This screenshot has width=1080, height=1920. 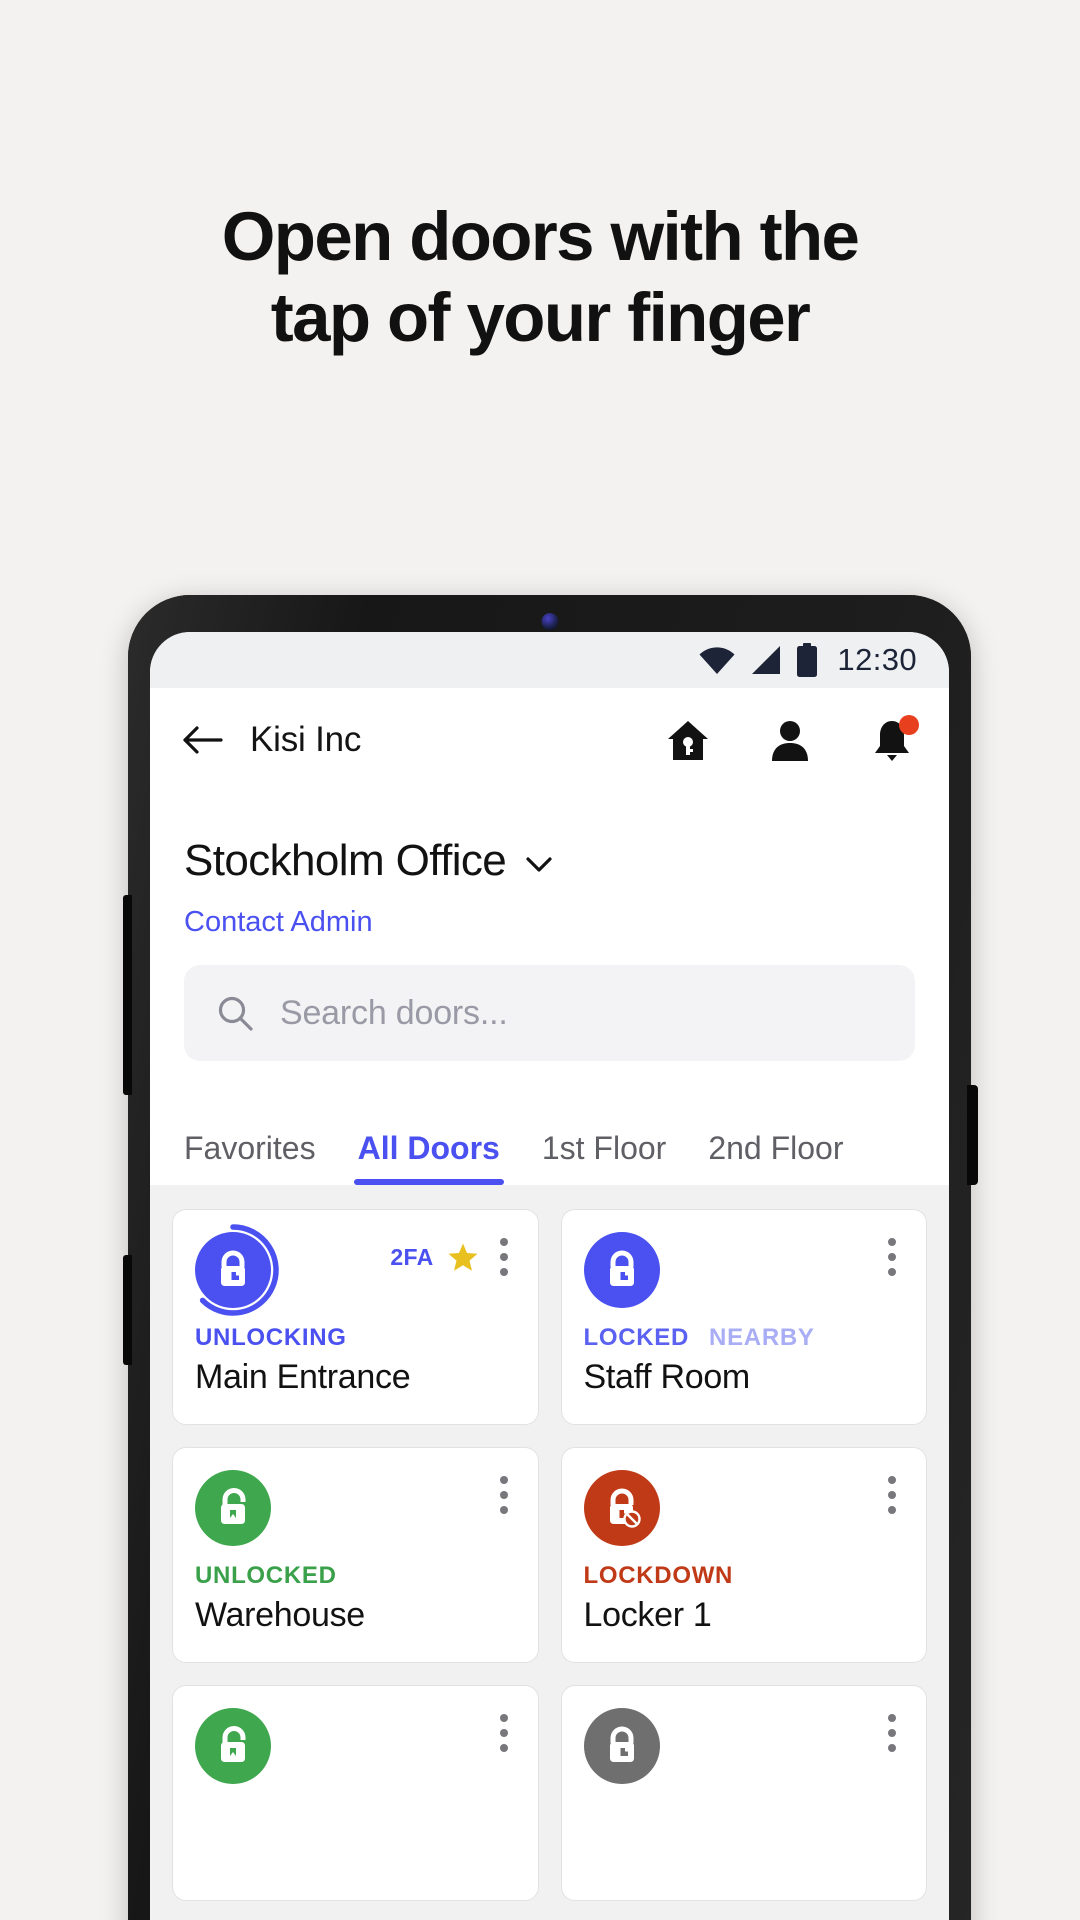 I want to click on location-selector: Stockholm Office, so click(x=549, y=861).